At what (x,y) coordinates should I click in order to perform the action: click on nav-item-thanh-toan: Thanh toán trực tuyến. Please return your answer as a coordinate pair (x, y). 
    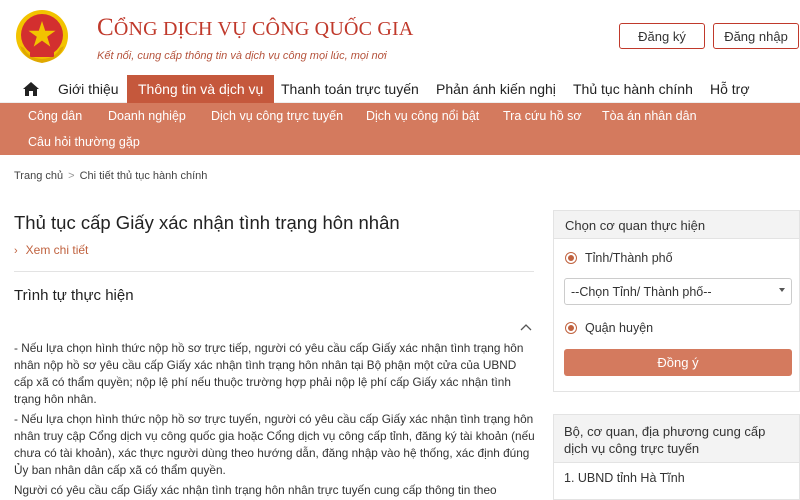
    Looking at the image, I should click on (350, 89).